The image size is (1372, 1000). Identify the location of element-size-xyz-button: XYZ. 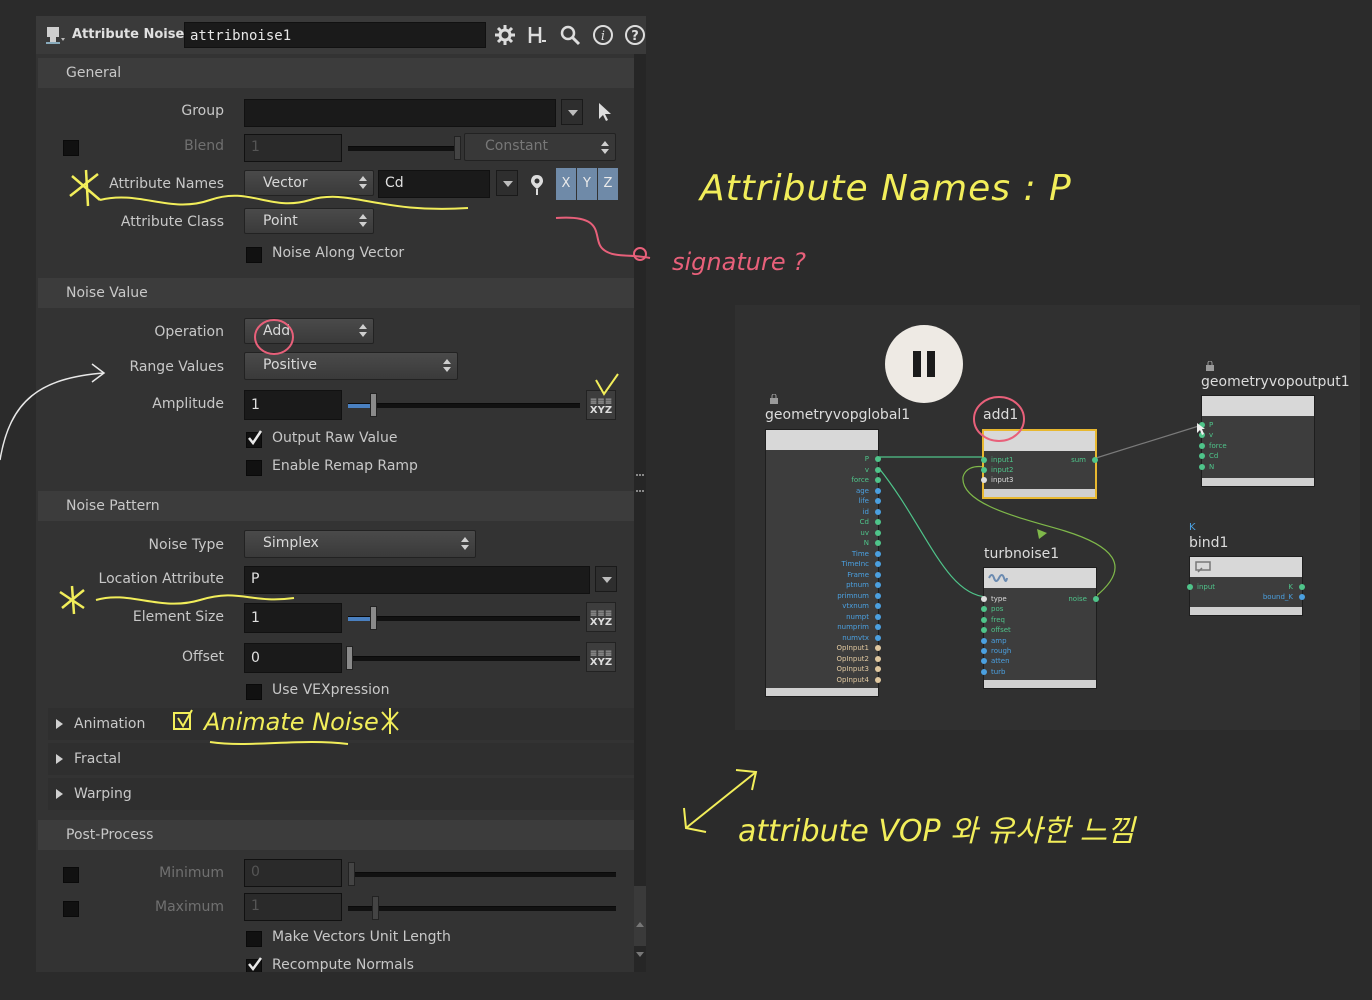
(601, 614).